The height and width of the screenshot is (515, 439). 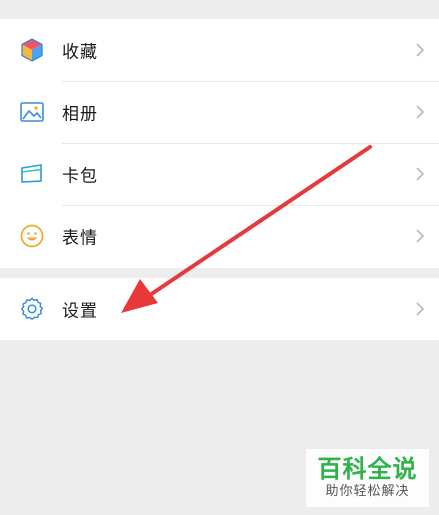 What do you see at coordinates (367, 491) in the screenshot?
I see `watermark-subtitle: 助你轻松解决` at bounding box center [367, 491].